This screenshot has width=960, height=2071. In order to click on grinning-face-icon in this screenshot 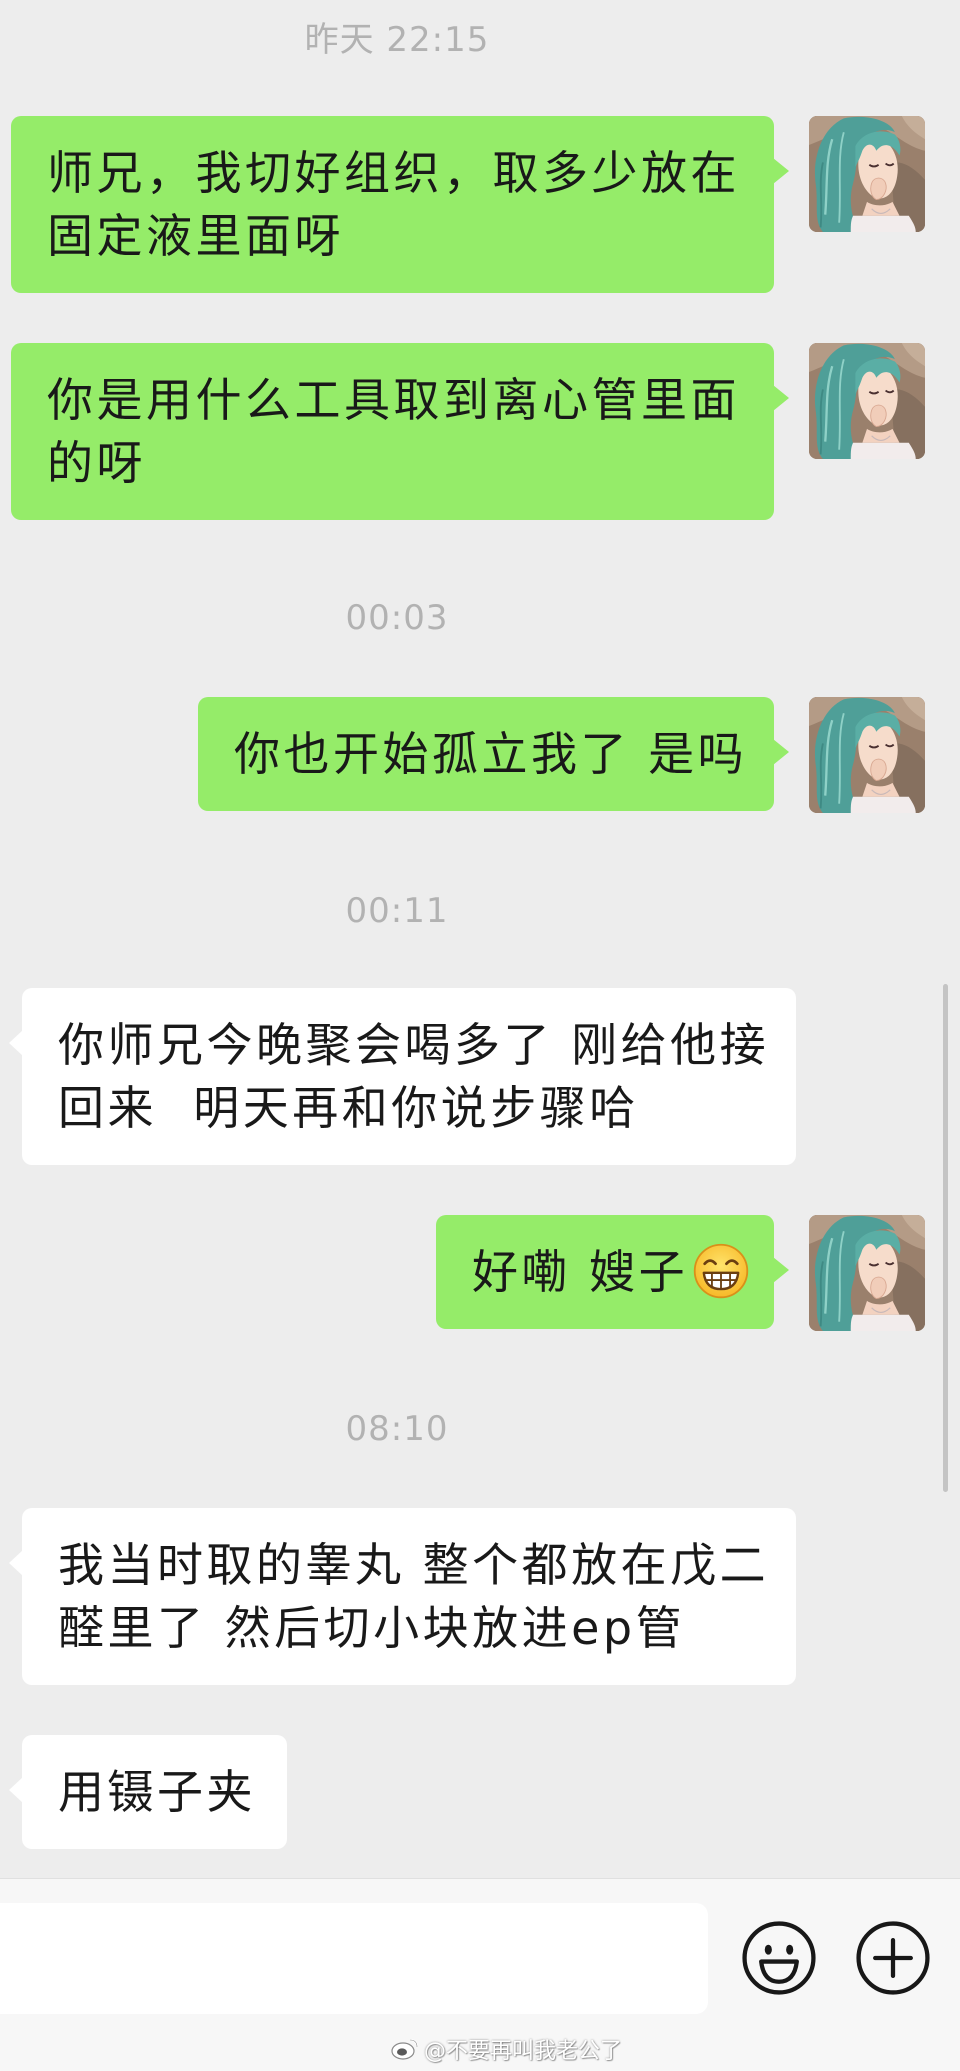, I will do `click(721, 1271)`.